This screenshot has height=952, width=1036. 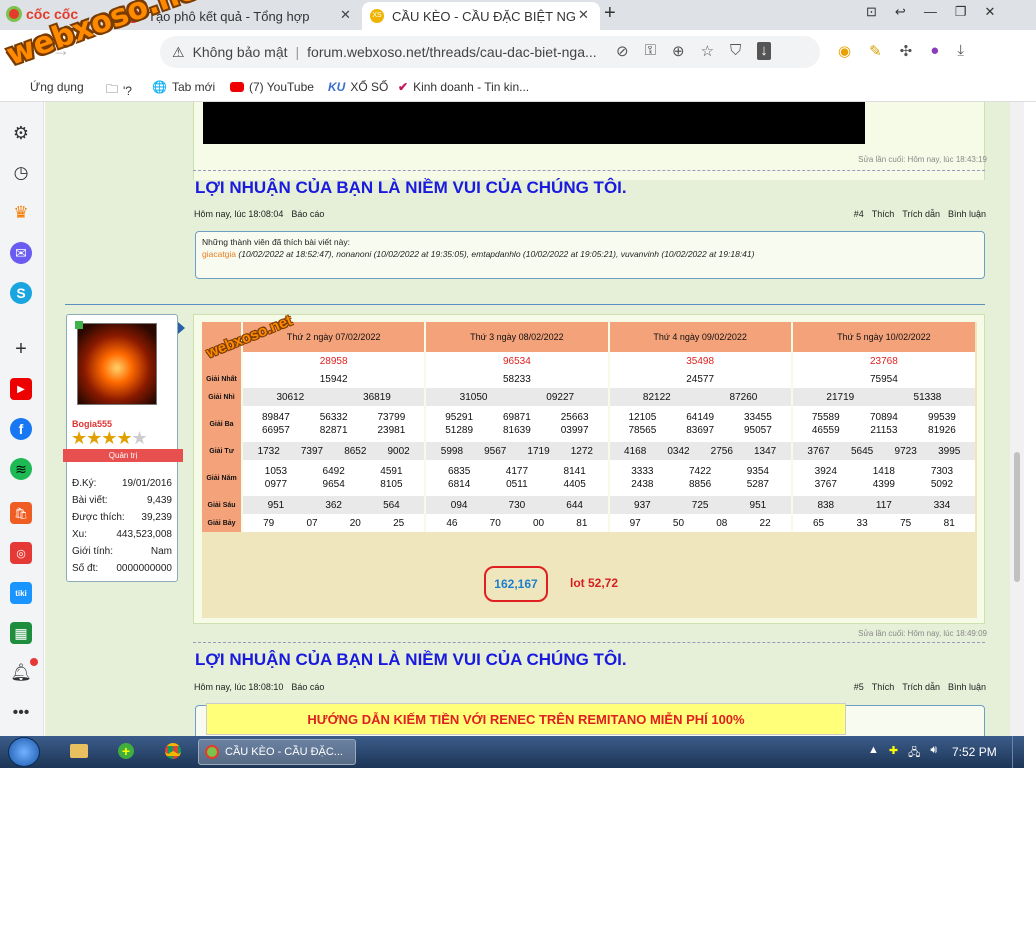 I want to click on embedded-video, so click(x=534, y=123).